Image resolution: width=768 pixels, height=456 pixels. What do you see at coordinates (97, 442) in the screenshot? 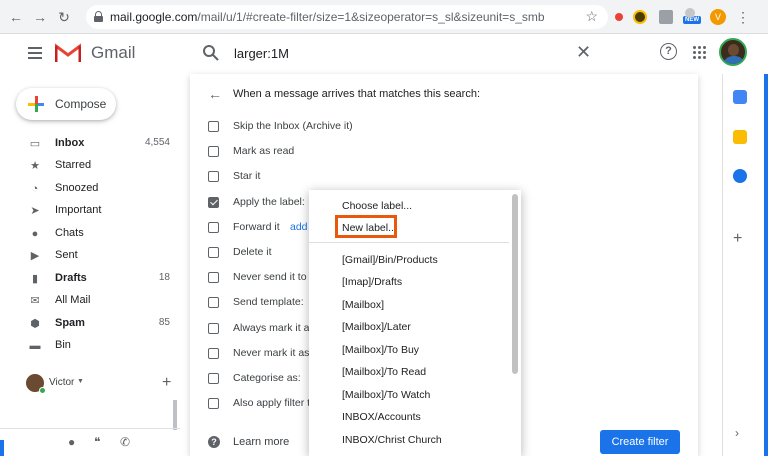
I see `hangouts-icon: ❝` at bounding box center [97, 442].